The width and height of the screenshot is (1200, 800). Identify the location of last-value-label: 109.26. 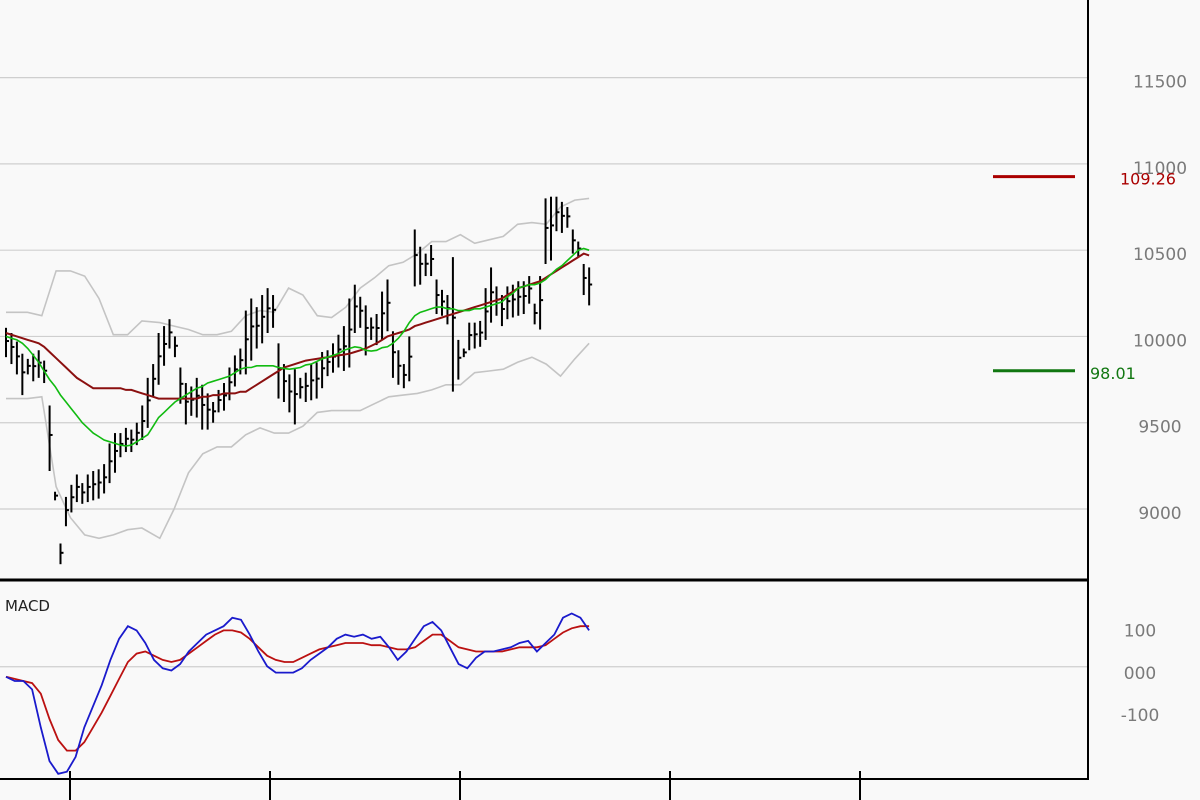
(1148, 179).